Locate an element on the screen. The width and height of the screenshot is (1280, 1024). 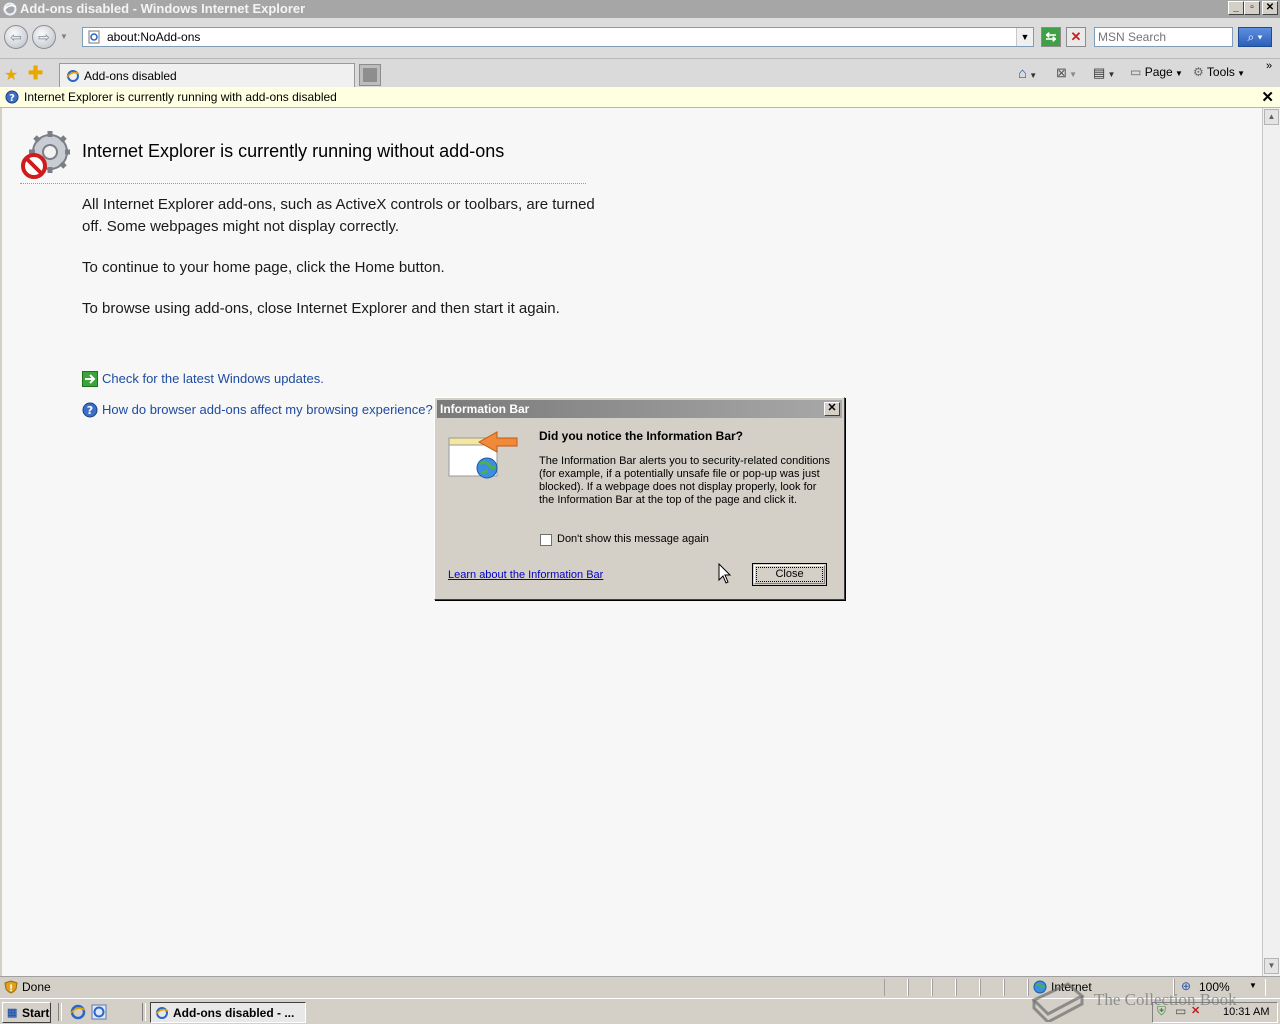
printer-icon: ▤ is located at coordinates (1099, 72).